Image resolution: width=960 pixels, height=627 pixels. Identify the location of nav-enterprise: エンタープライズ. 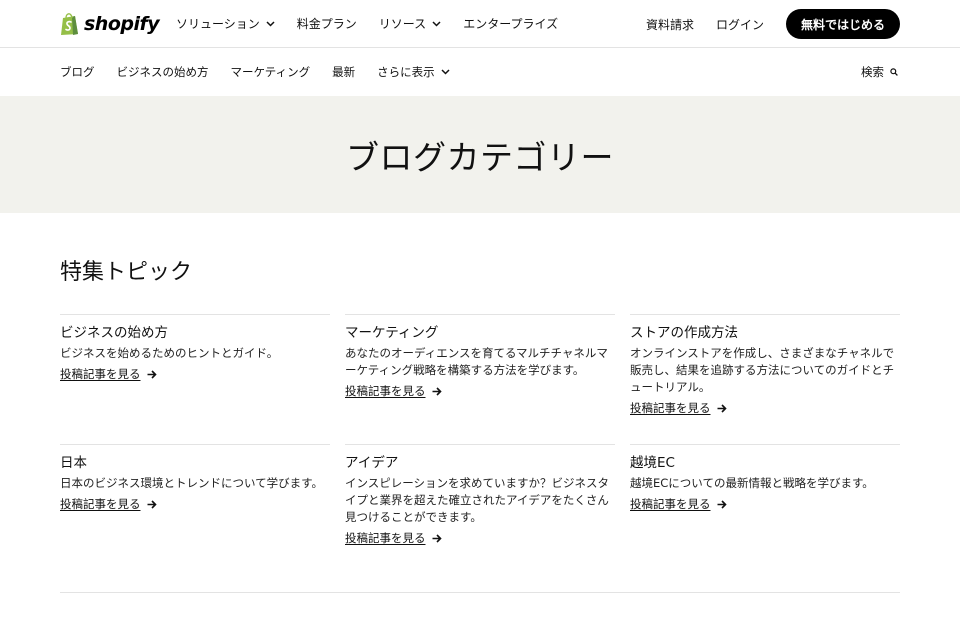
(510, 23).